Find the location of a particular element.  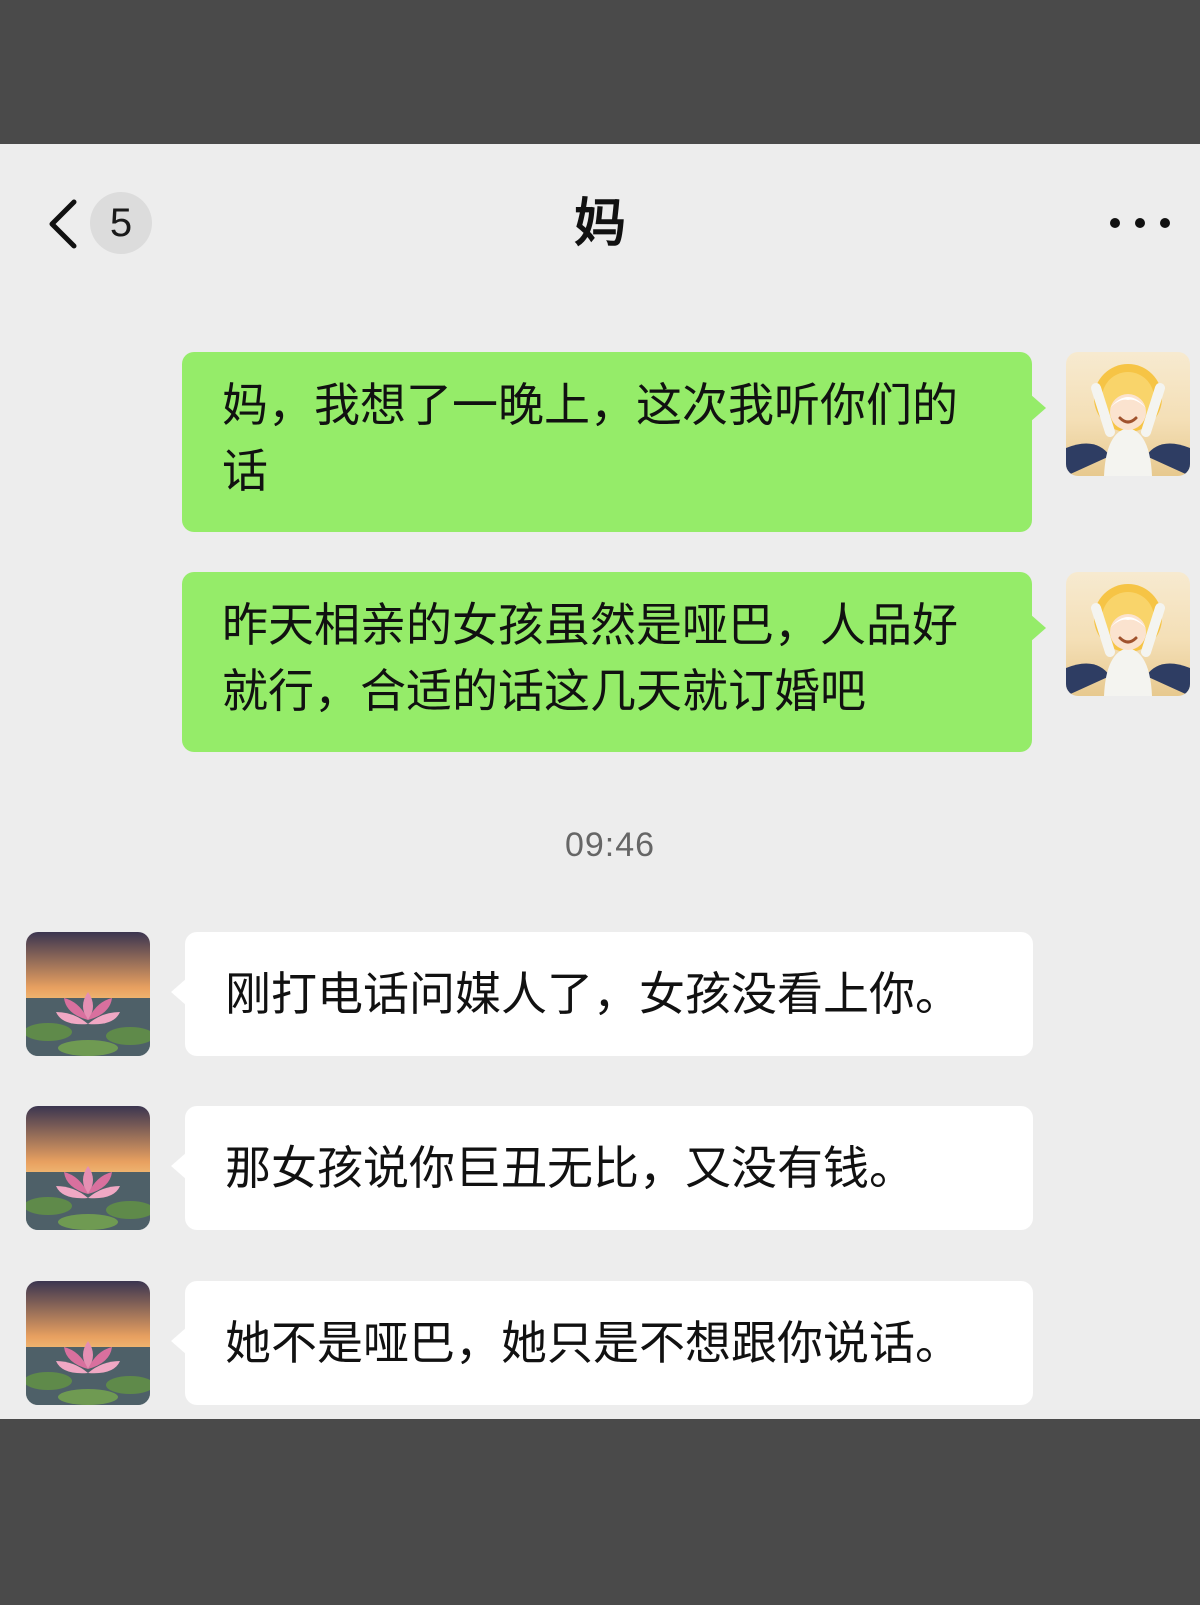

nav-bar: 5 妈 is located at coordinates (600, 224).